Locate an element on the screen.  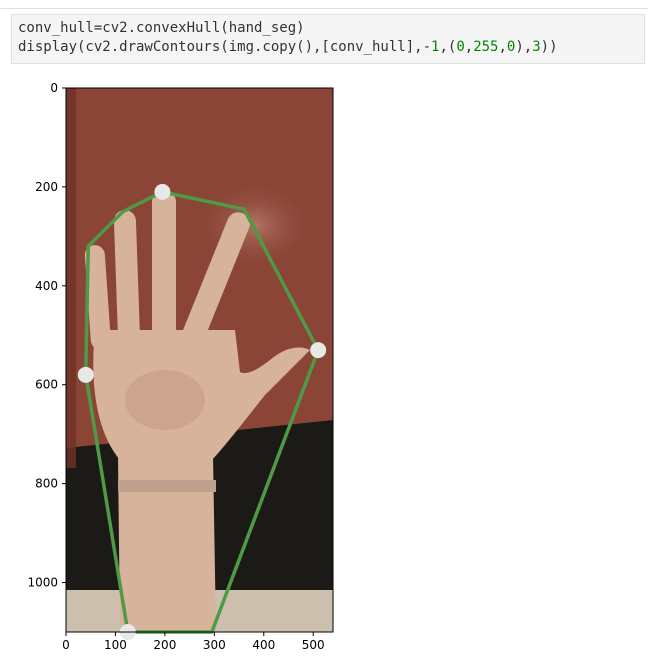
y-tick-label: 800 is located at coordinates (46, 484).